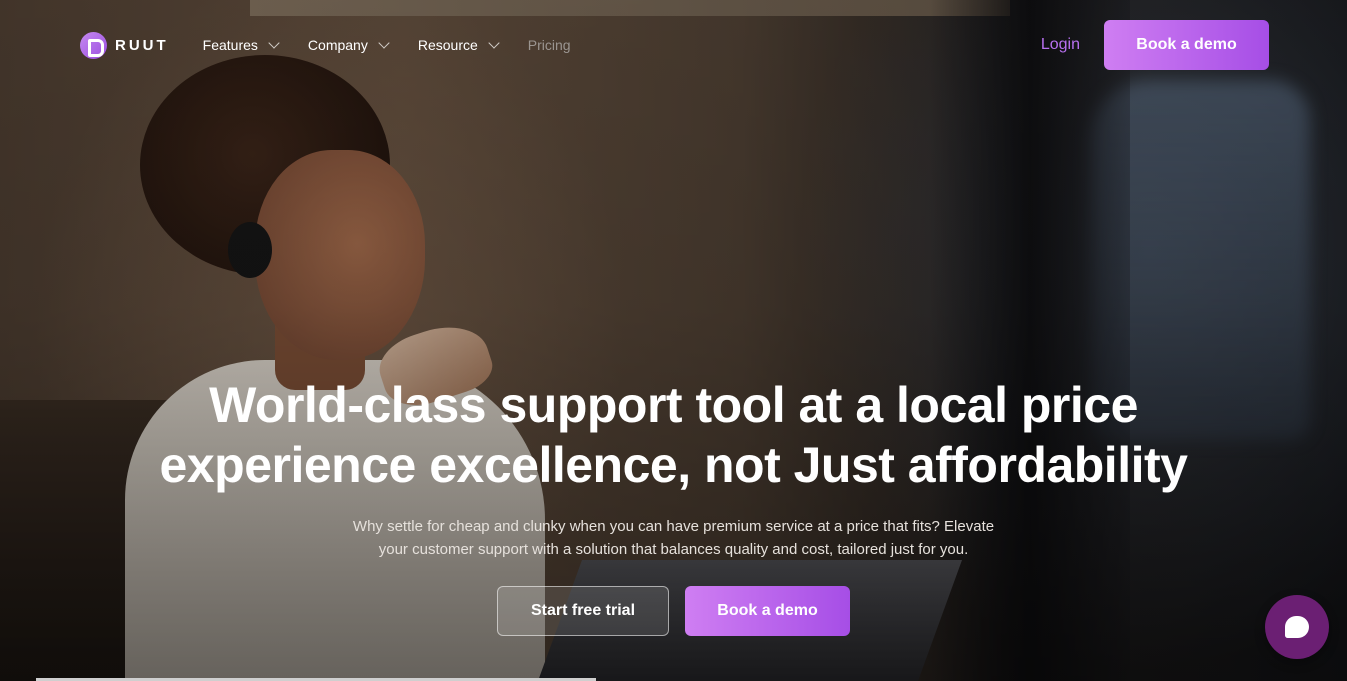 The image size is (1347, 681). I want to click on nav-item-label: Features, so click(230, 45).